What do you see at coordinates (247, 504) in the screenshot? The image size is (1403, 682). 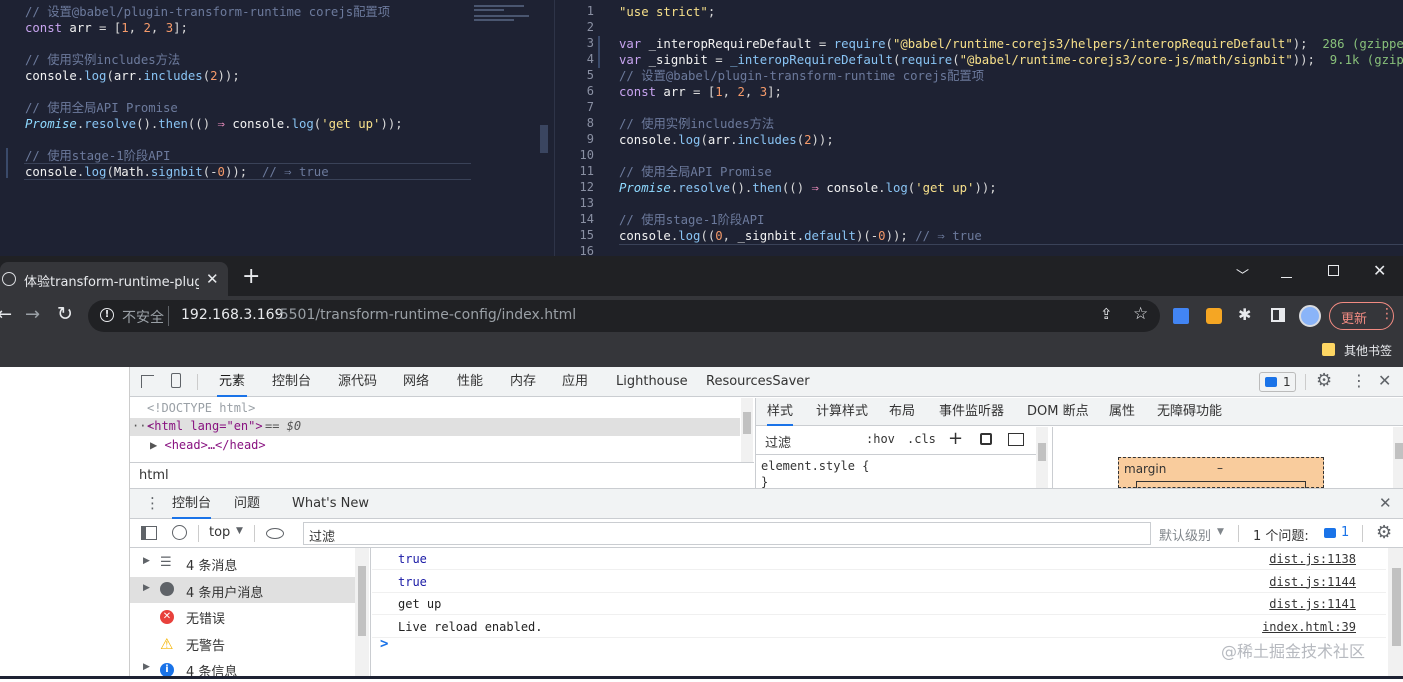 I see `drawer-tab: 问题` at bounding box center [247, 504].